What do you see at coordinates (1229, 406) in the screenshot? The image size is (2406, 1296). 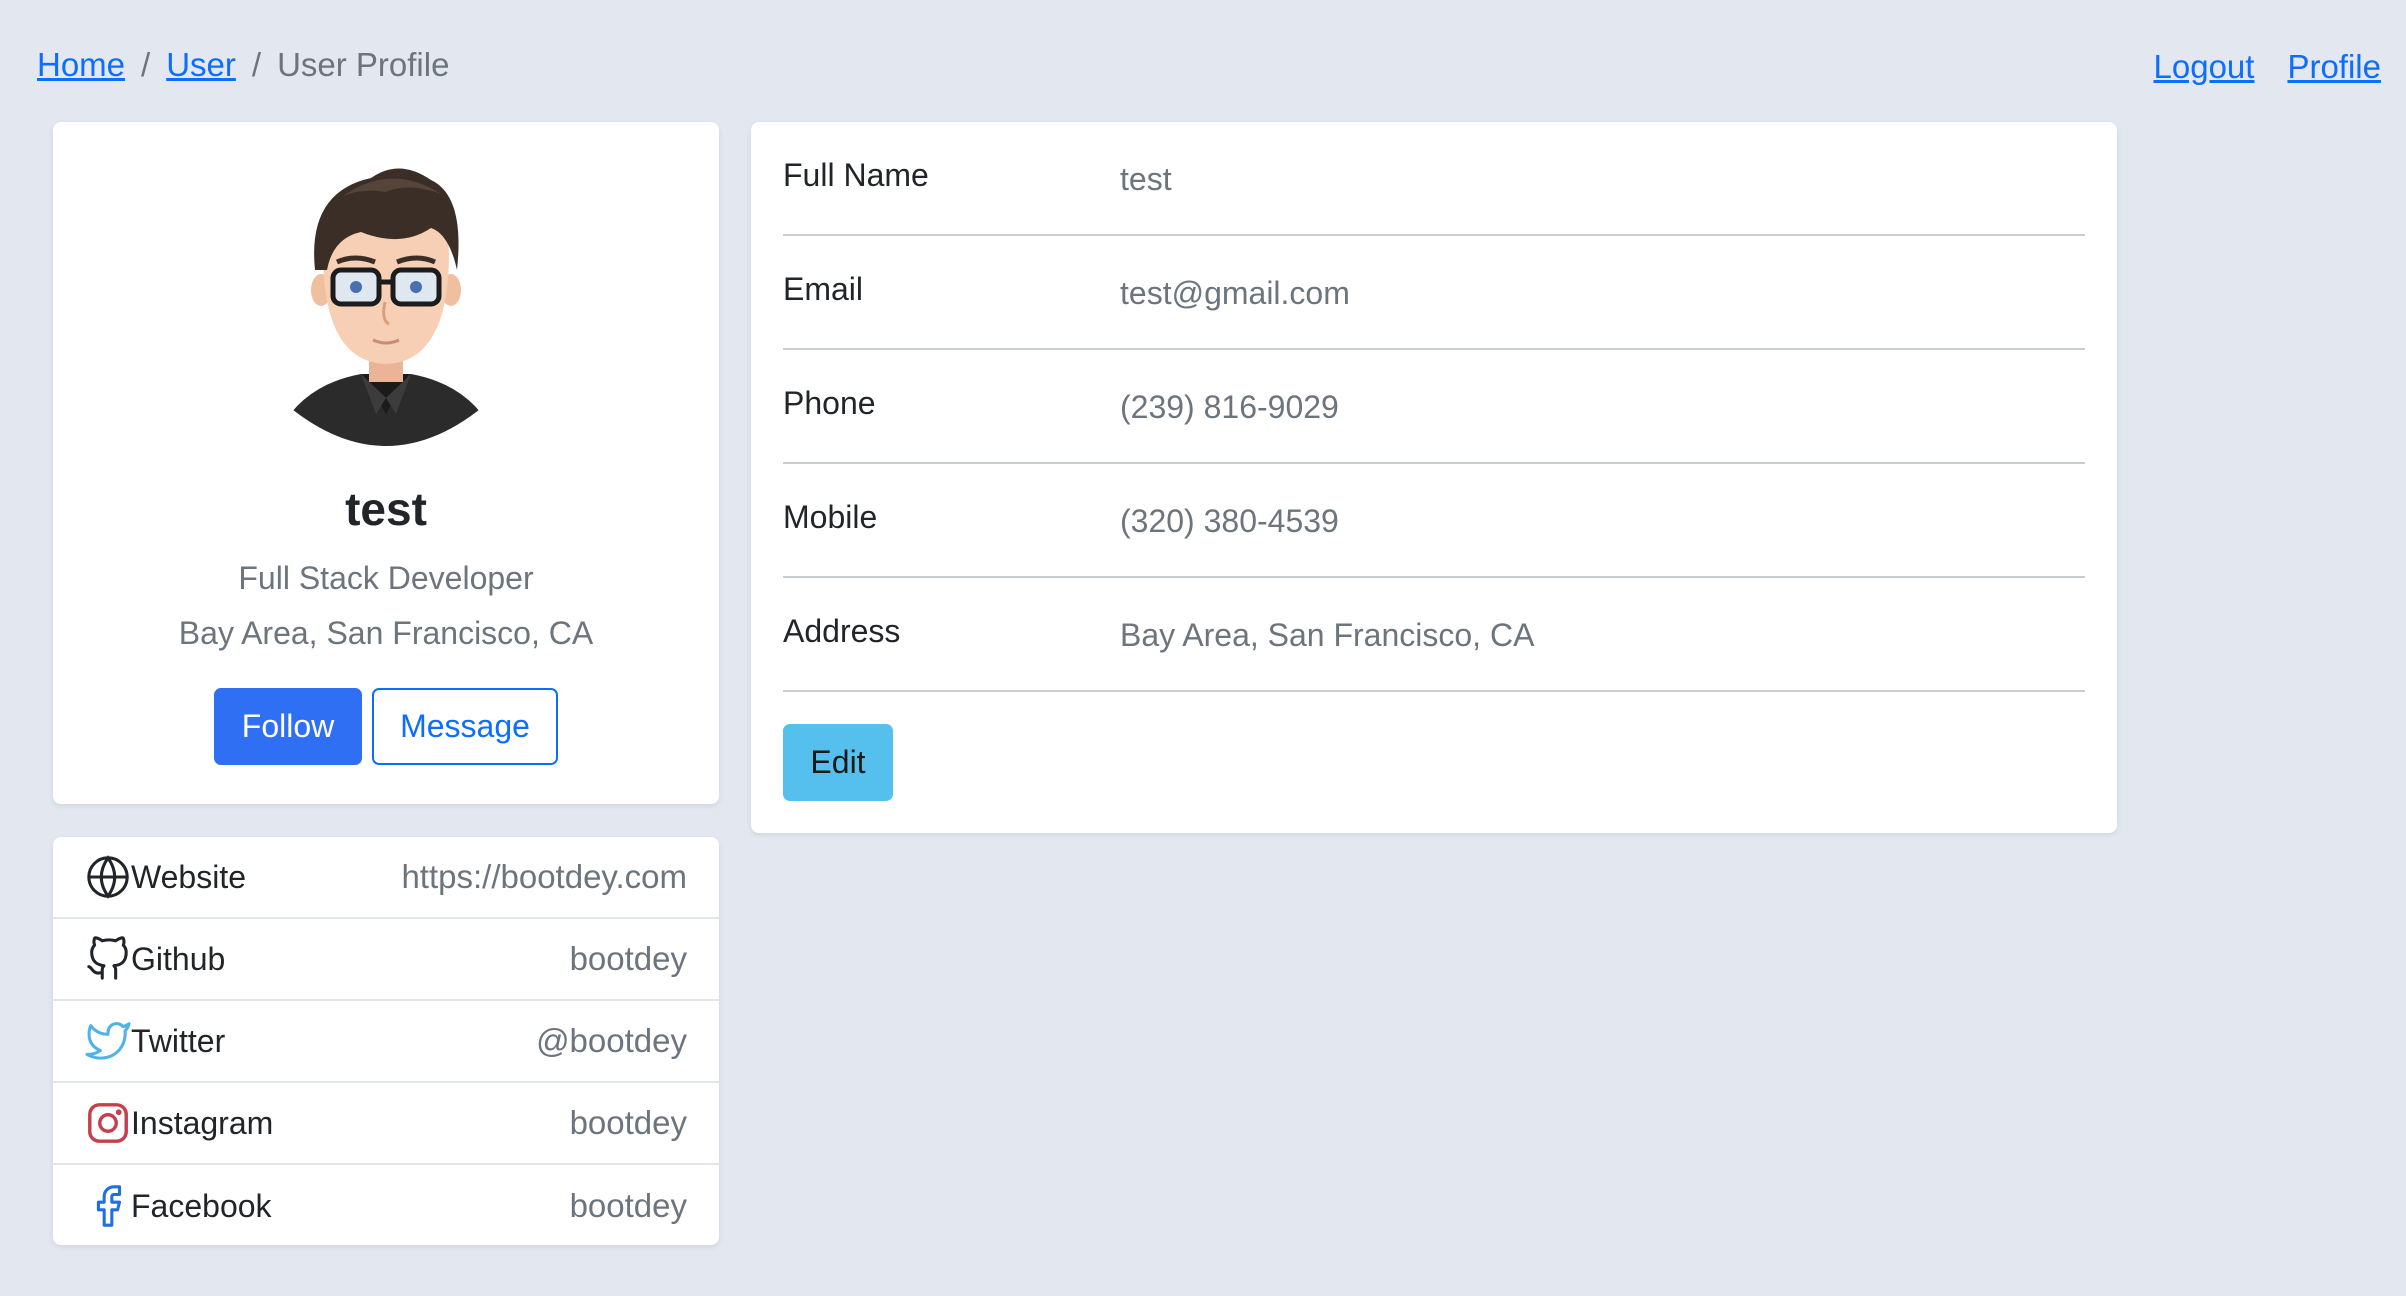 I see `detail-value: (239) 816-9029` at bounding box center [1229, 406].